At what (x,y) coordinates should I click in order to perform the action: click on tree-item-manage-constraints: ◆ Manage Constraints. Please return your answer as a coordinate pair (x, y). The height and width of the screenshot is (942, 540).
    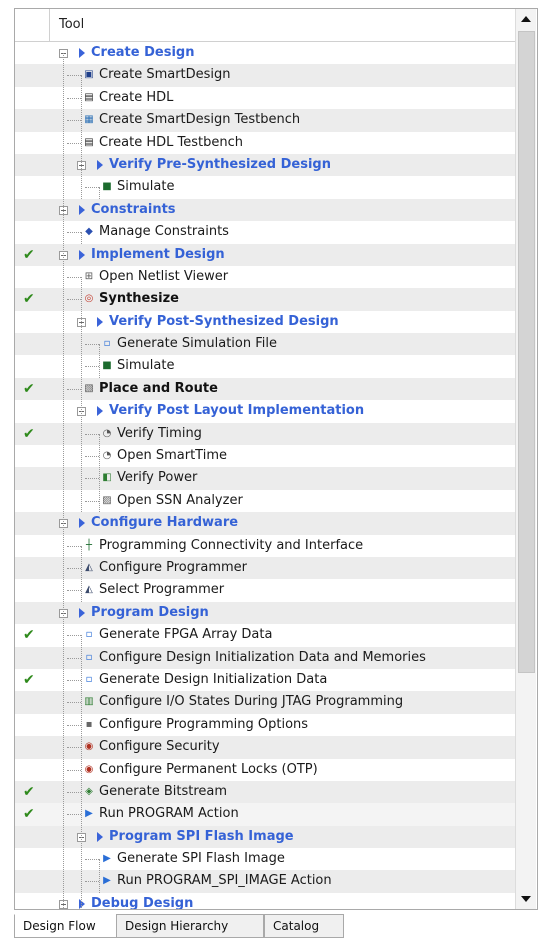
    Looking at the image, I should click on (265, 232).